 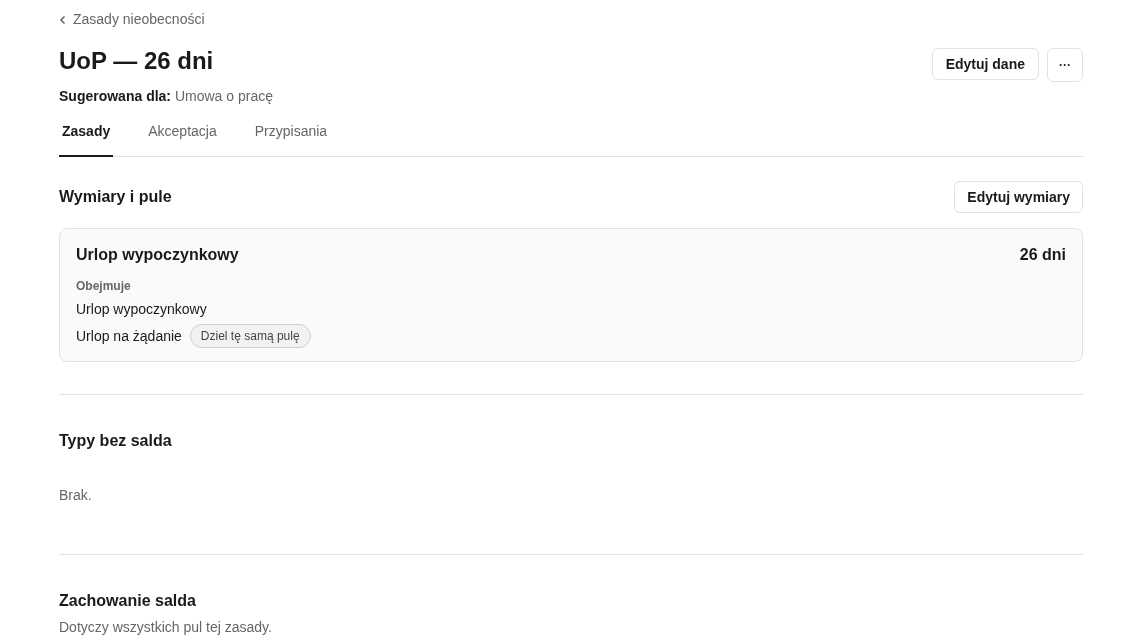 What do you see at coordinates (132, 19) in the screenshot?
I see `back-link: Zasady nieobecności` at bounding box center [132, 19].